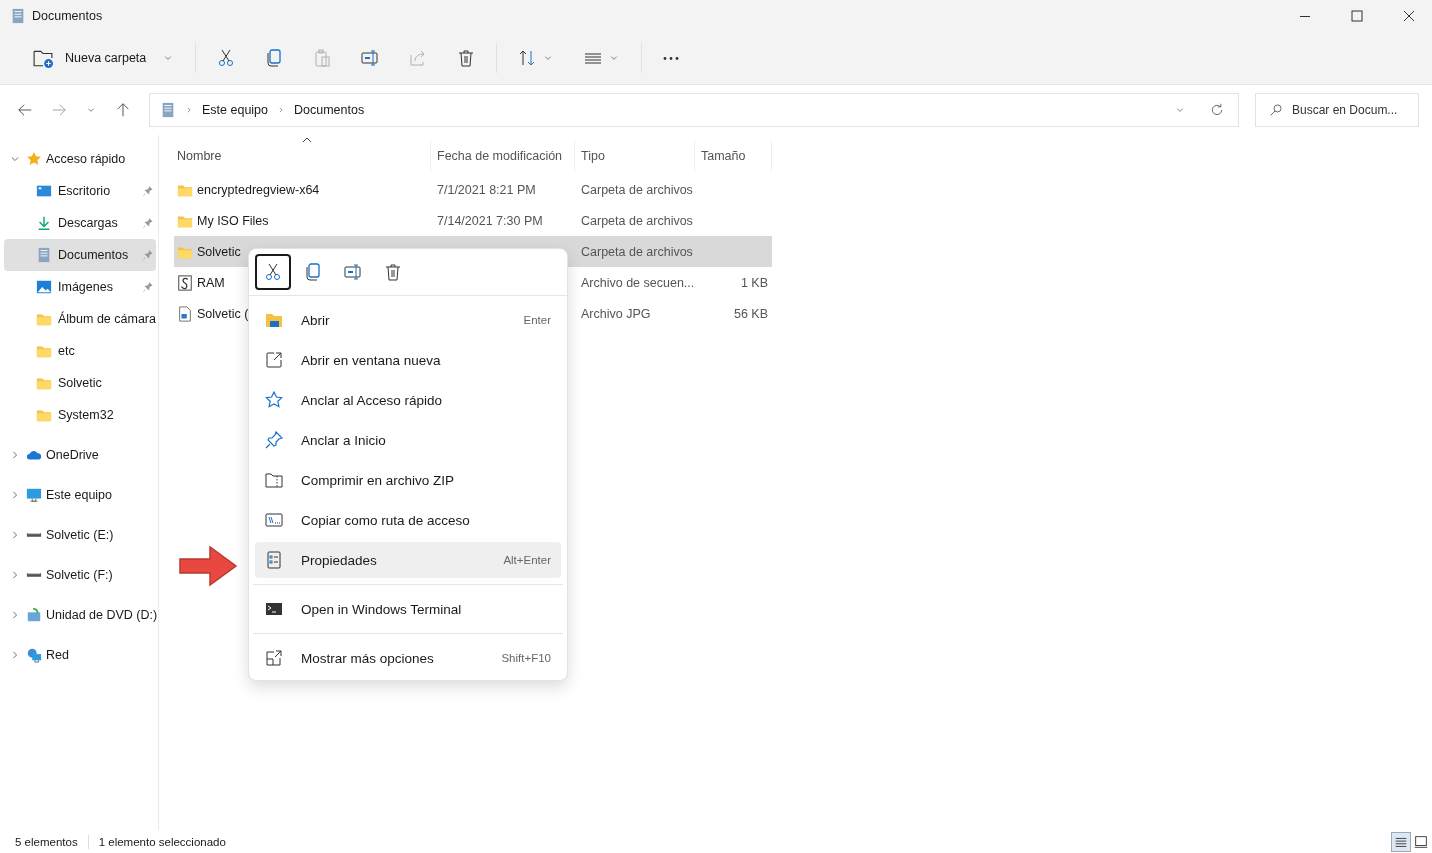  What do you see at coordinates (233, 220) in the screenshot?
I see `file-name: My ISO Files` at bounding box center [233, 220].